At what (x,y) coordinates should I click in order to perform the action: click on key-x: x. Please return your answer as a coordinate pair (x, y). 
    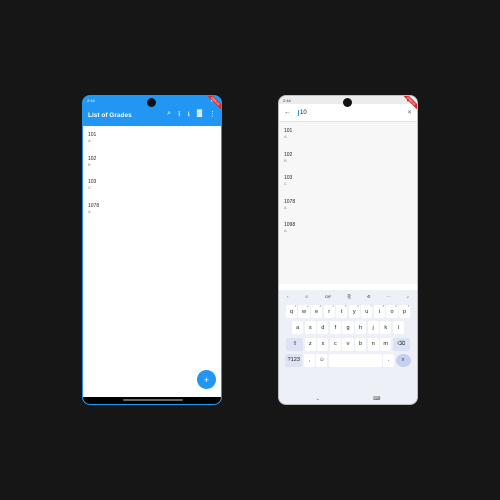
    Looking at the image, I should click on (323, 344).